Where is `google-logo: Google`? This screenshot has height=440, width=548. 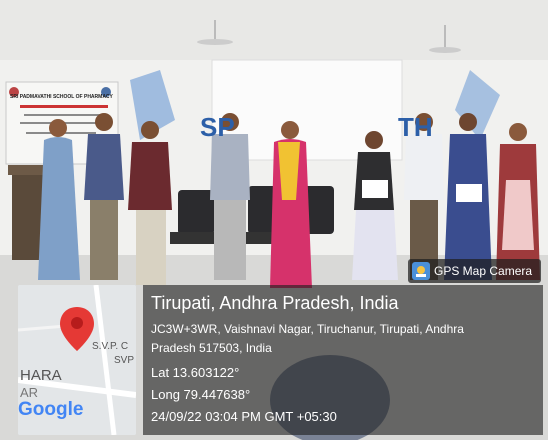 google-logo: Google is located at coordinates (51, 409).